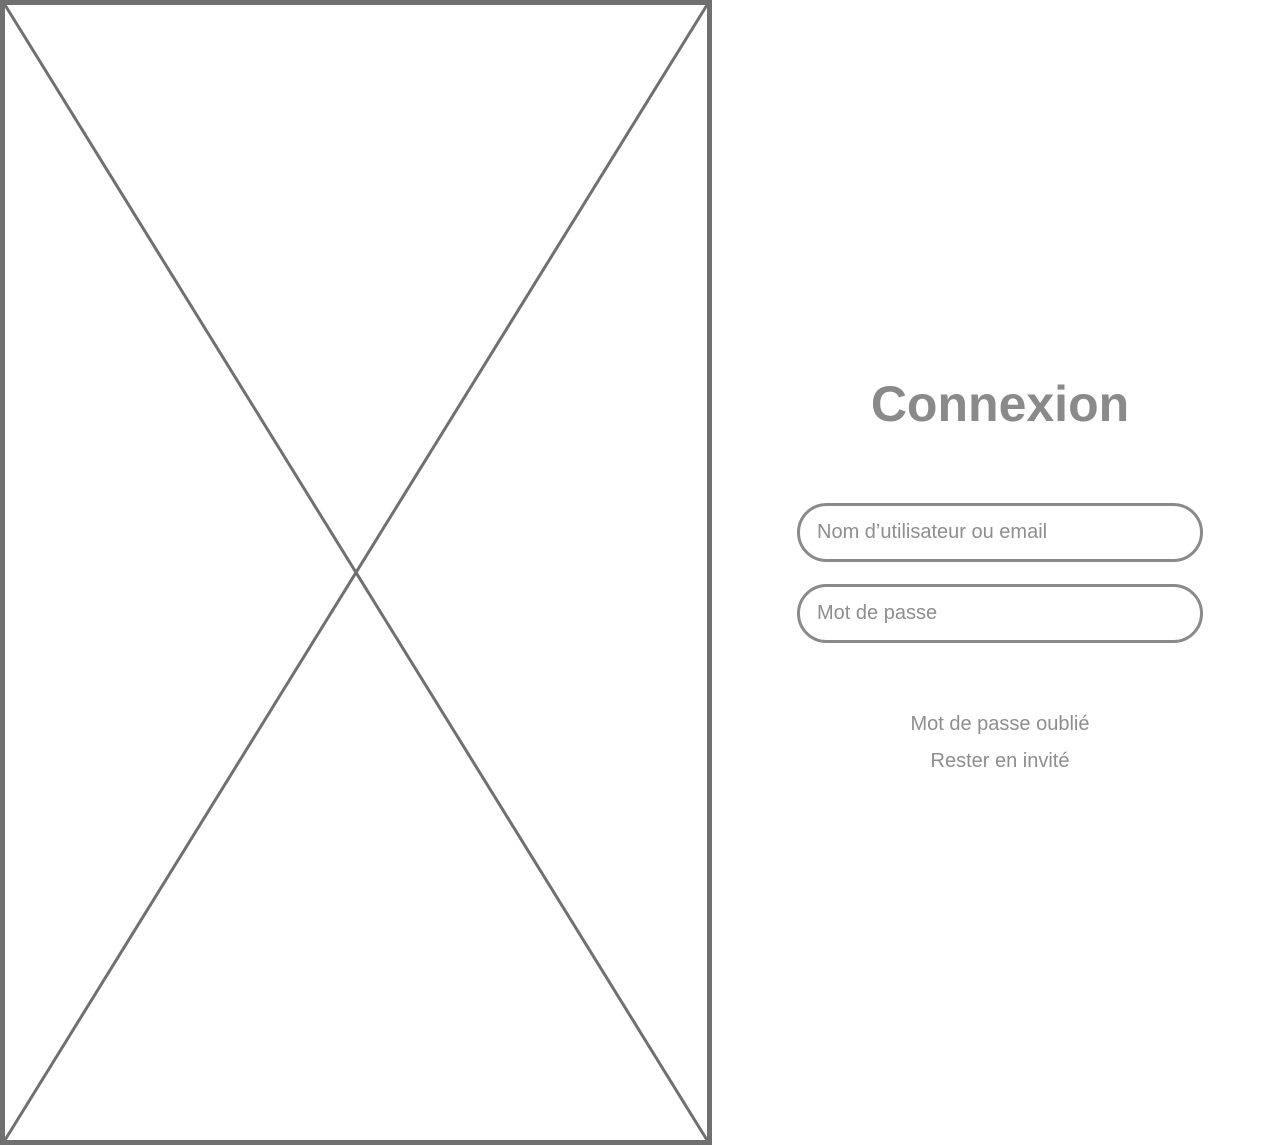  What do you see at coordinates (996, 761) in the screenshot?
I see `stay-guest-link: Rester en invité` at bounding box center [996, 761].